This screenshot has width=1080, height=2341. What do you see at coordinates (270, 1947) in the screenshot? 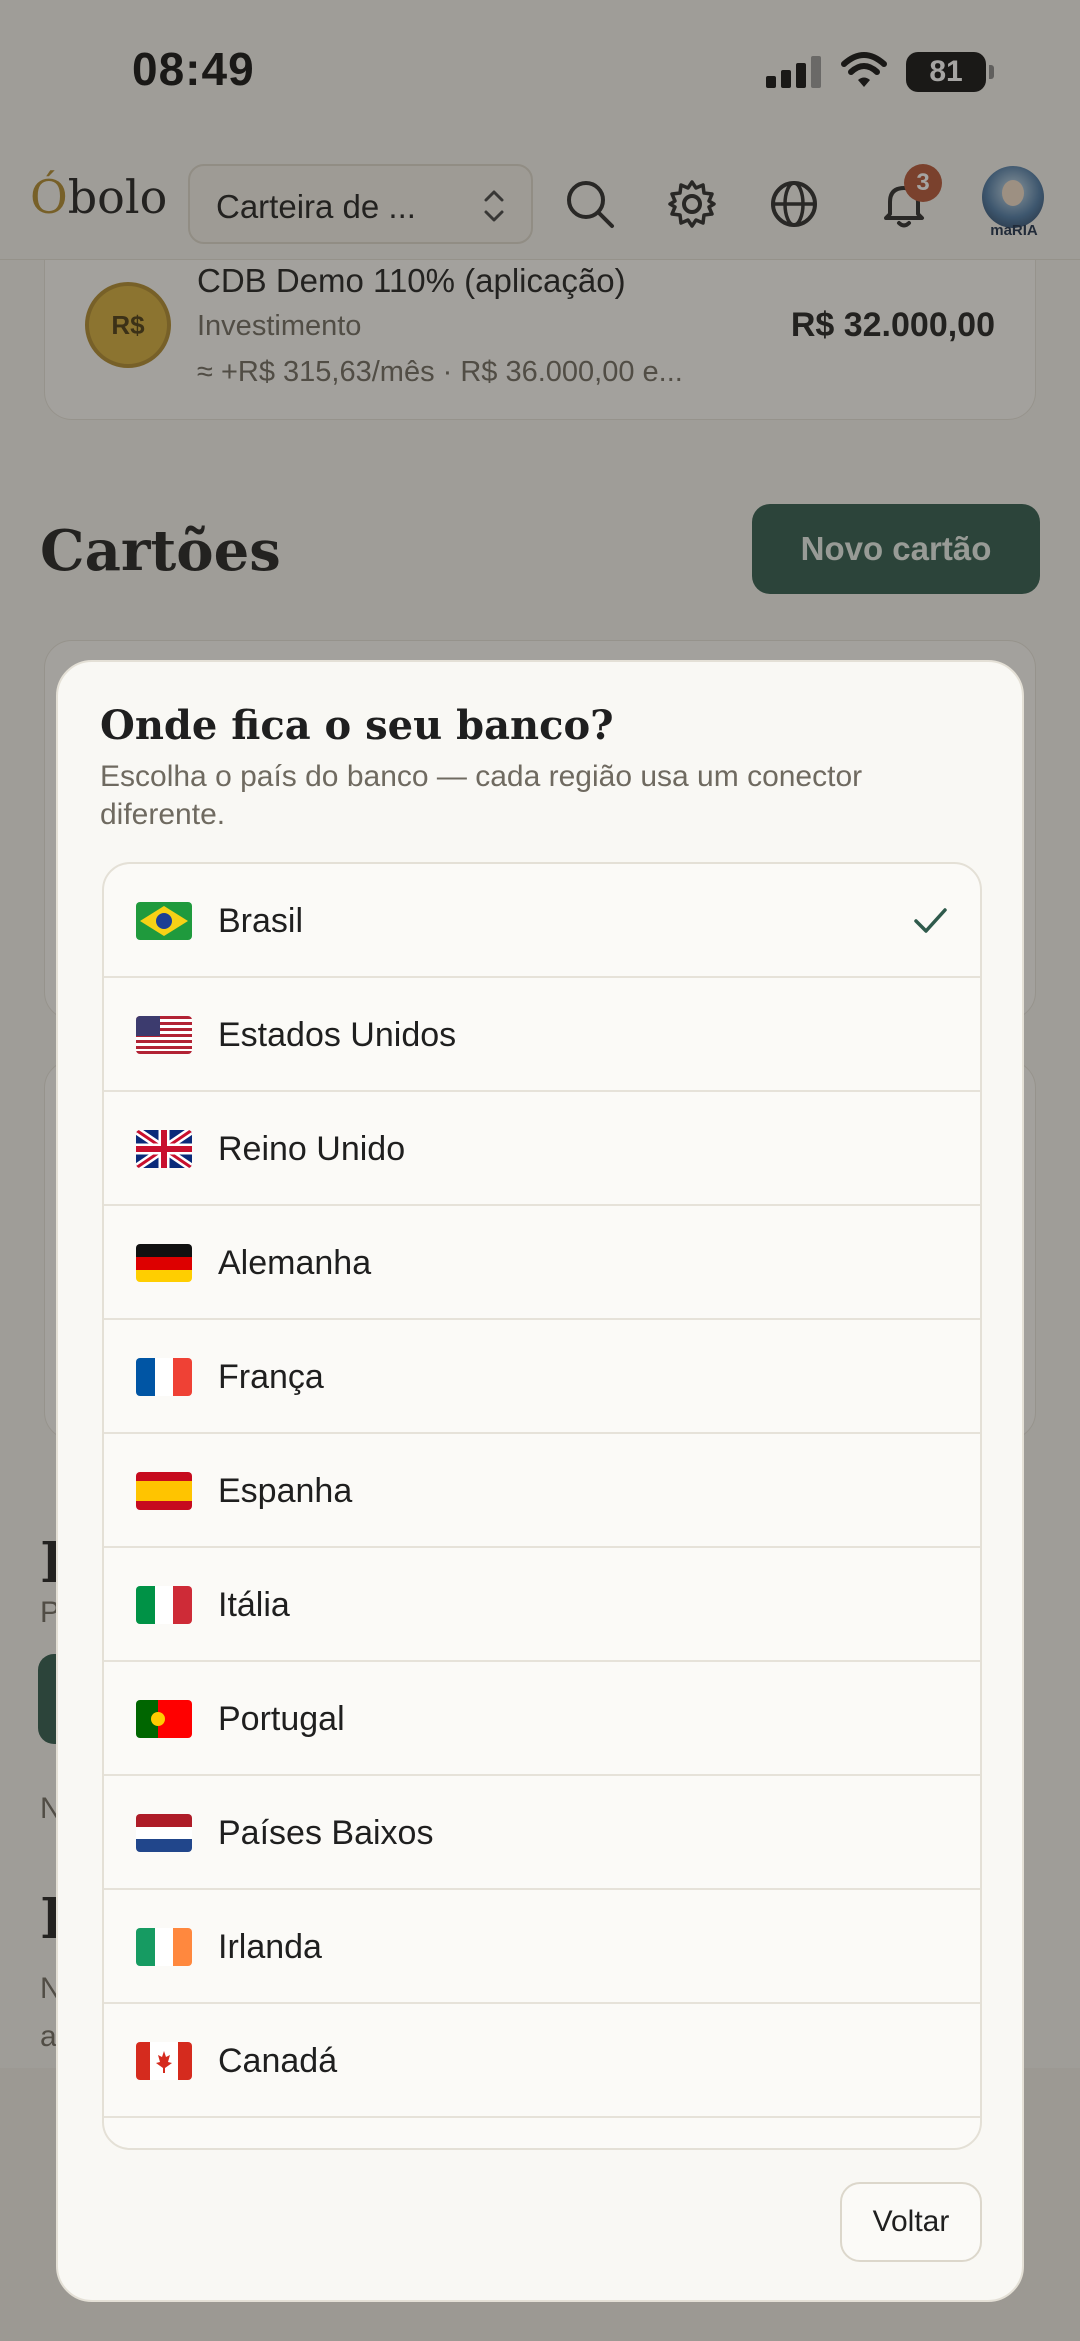
I see `country-name: Irlanda` at bounding box center [270, 1947].